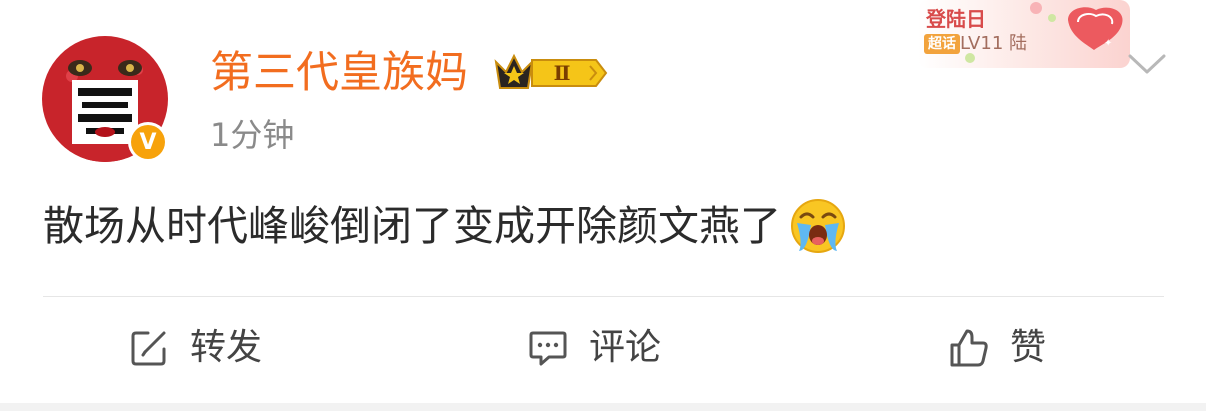 The width and height of the screenshot is (1206, 411). Describe the element at coordinates (997, 348) in the screenshot. I see `like-button: 赞` at that location.